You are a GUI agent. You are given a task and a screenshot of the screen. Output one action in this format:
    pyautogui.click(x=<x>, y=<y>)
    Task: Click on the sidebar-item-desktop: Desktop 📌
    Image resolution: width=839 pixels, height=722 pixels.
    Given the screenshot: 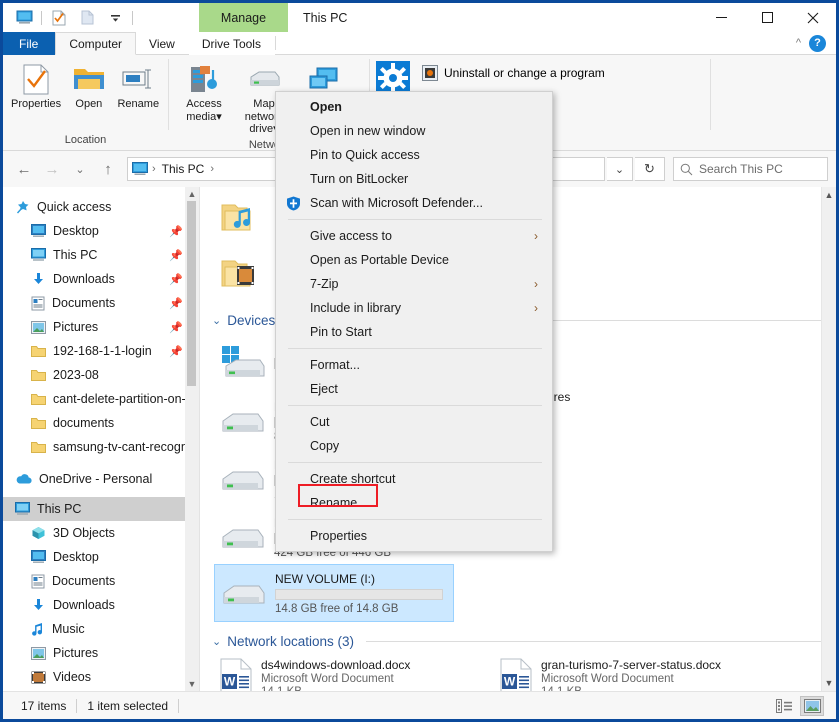 What is the action you would take?
    pyautogui.click(x=101, y=231)
    